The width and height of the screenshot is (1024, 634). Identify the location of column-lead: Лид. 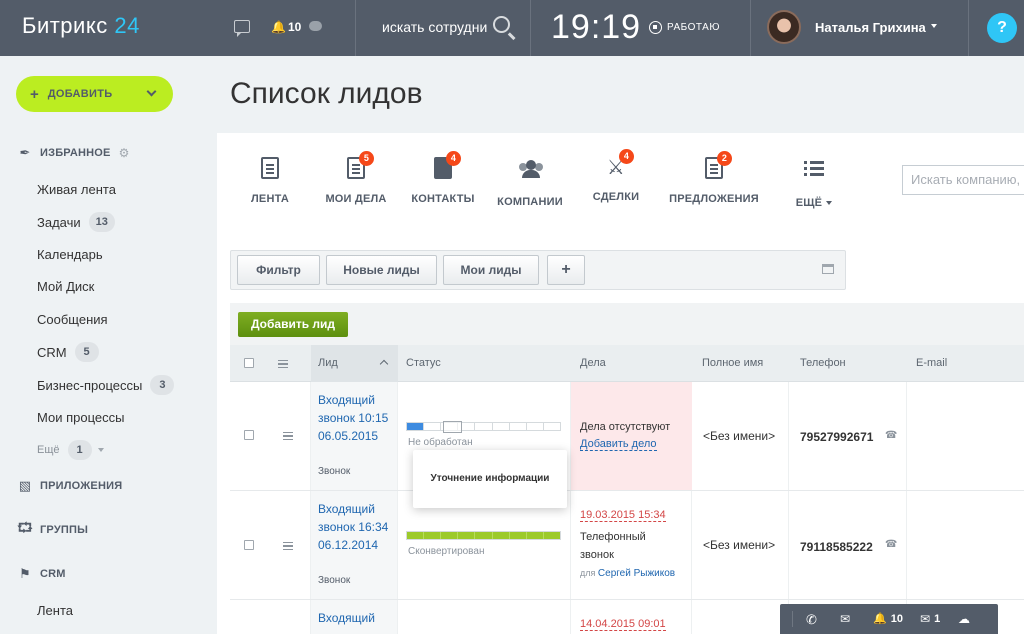
(328, 363).